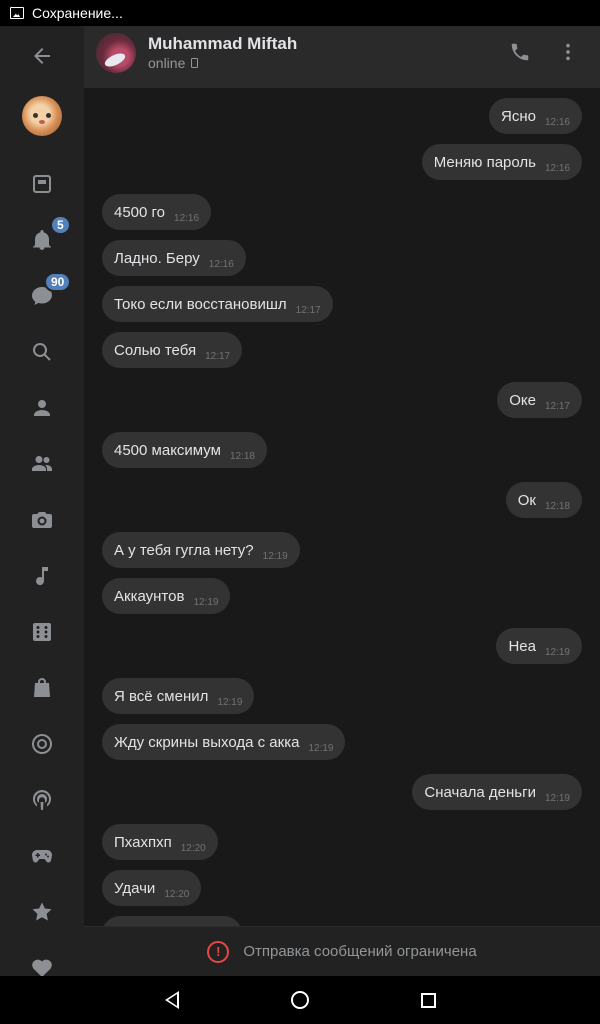 This screenshot has width=600, height=1024. I want to click on contact-status: online, so click(173, 63).